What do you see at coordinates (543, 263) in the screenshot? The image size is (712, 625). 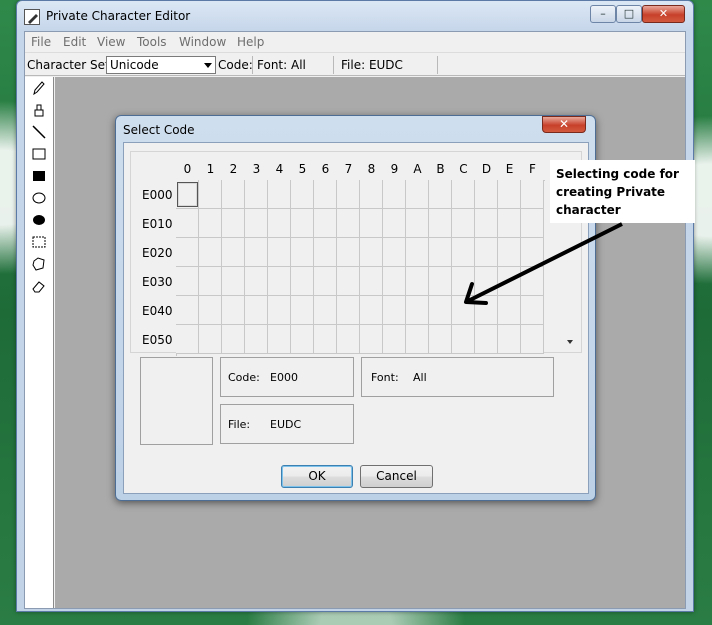 I see `annotation-arrow-icon` at bounding box center [543, 263].